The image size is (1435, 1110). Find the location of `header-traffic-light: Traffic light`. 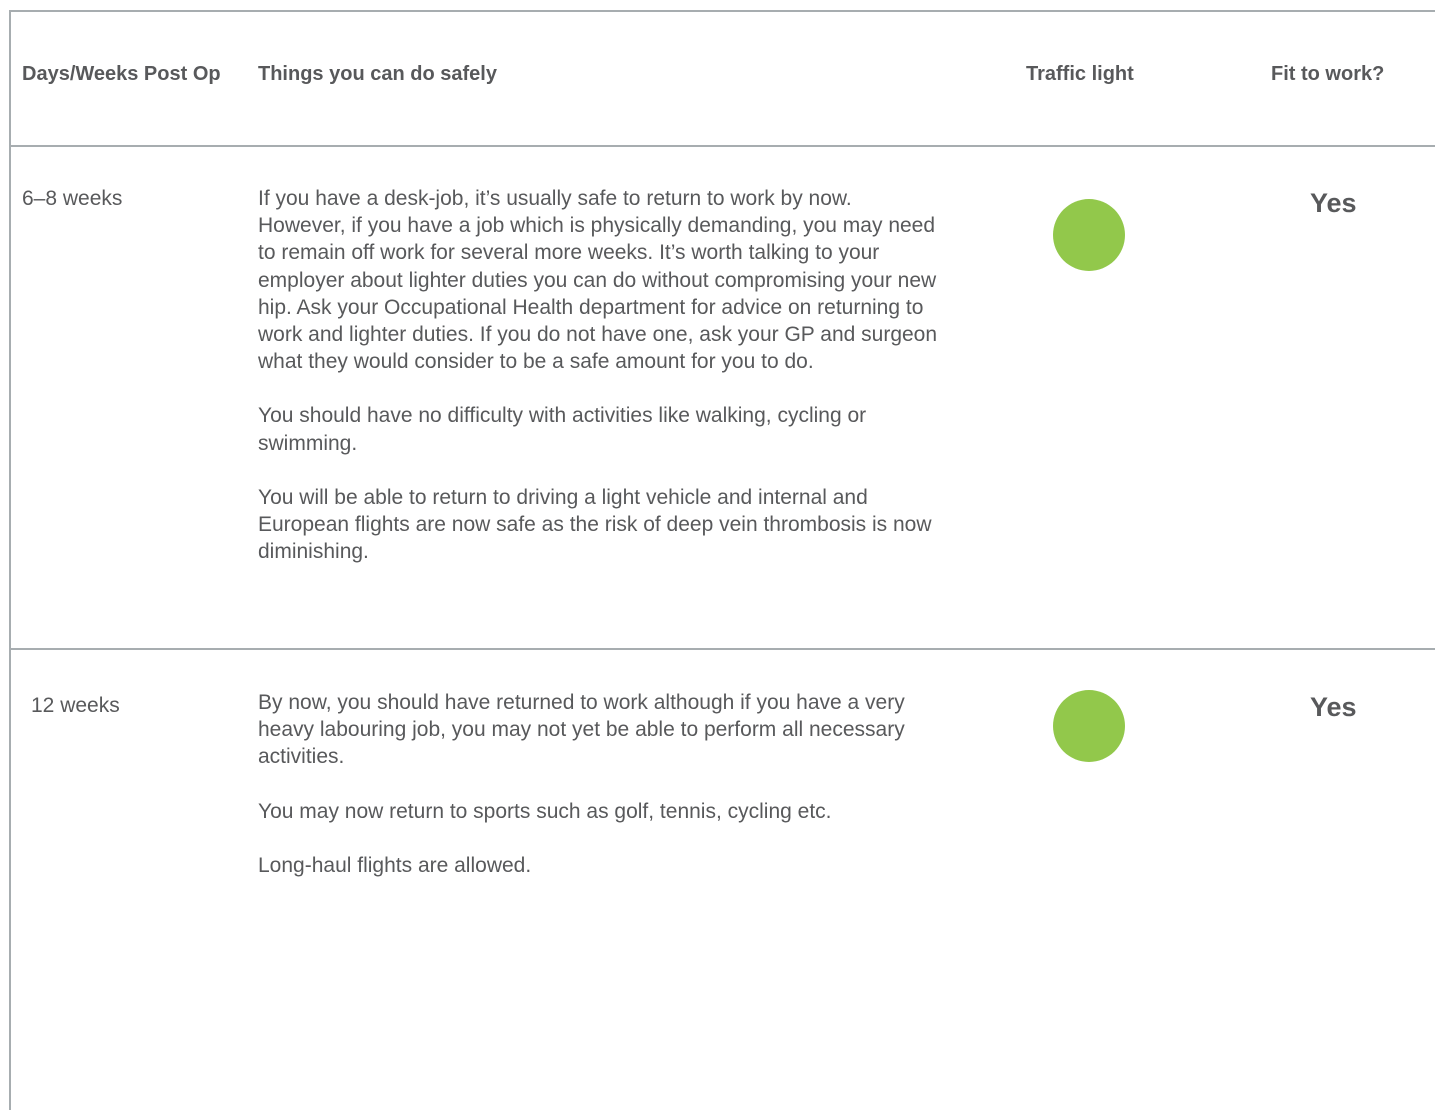

header-traffic-light: Traffic light is located at coordinates (1080, 74).